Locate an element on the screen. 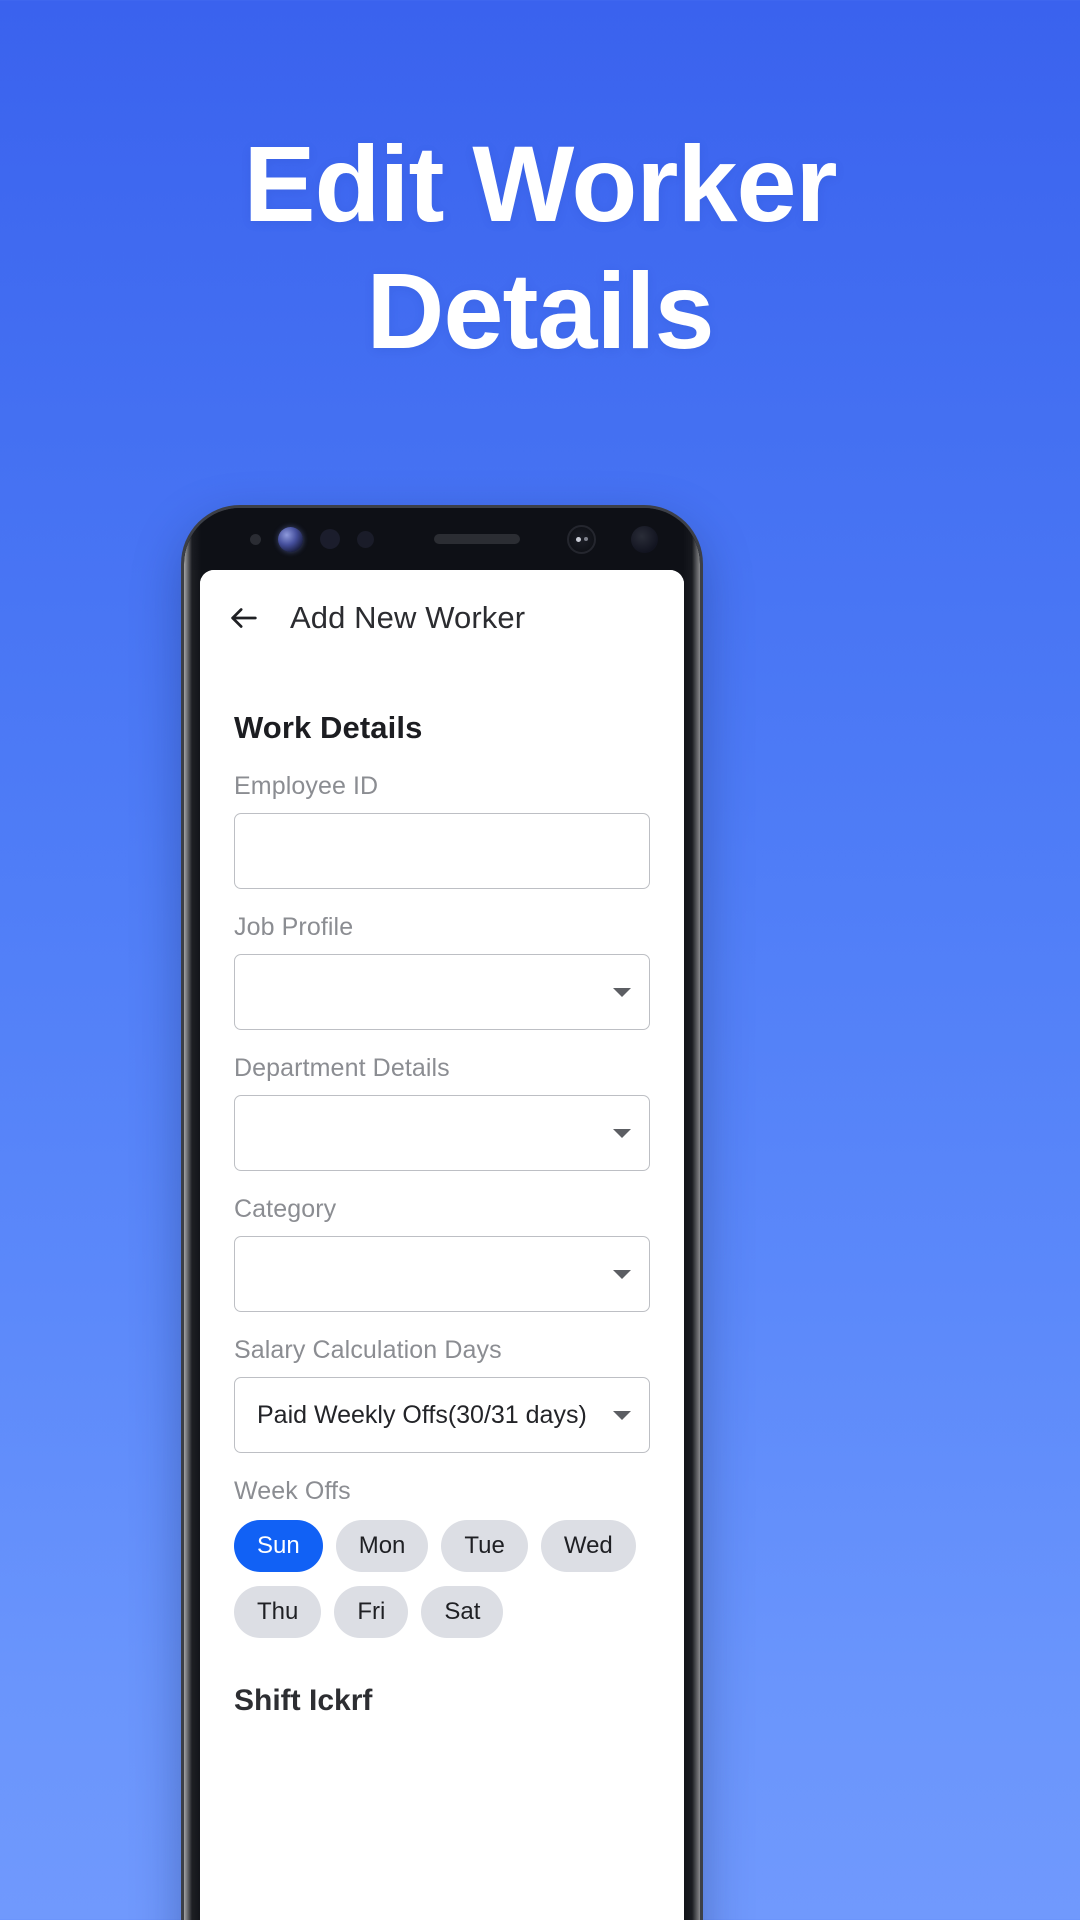  sensor-cluster is located at coordinates (312, 539).